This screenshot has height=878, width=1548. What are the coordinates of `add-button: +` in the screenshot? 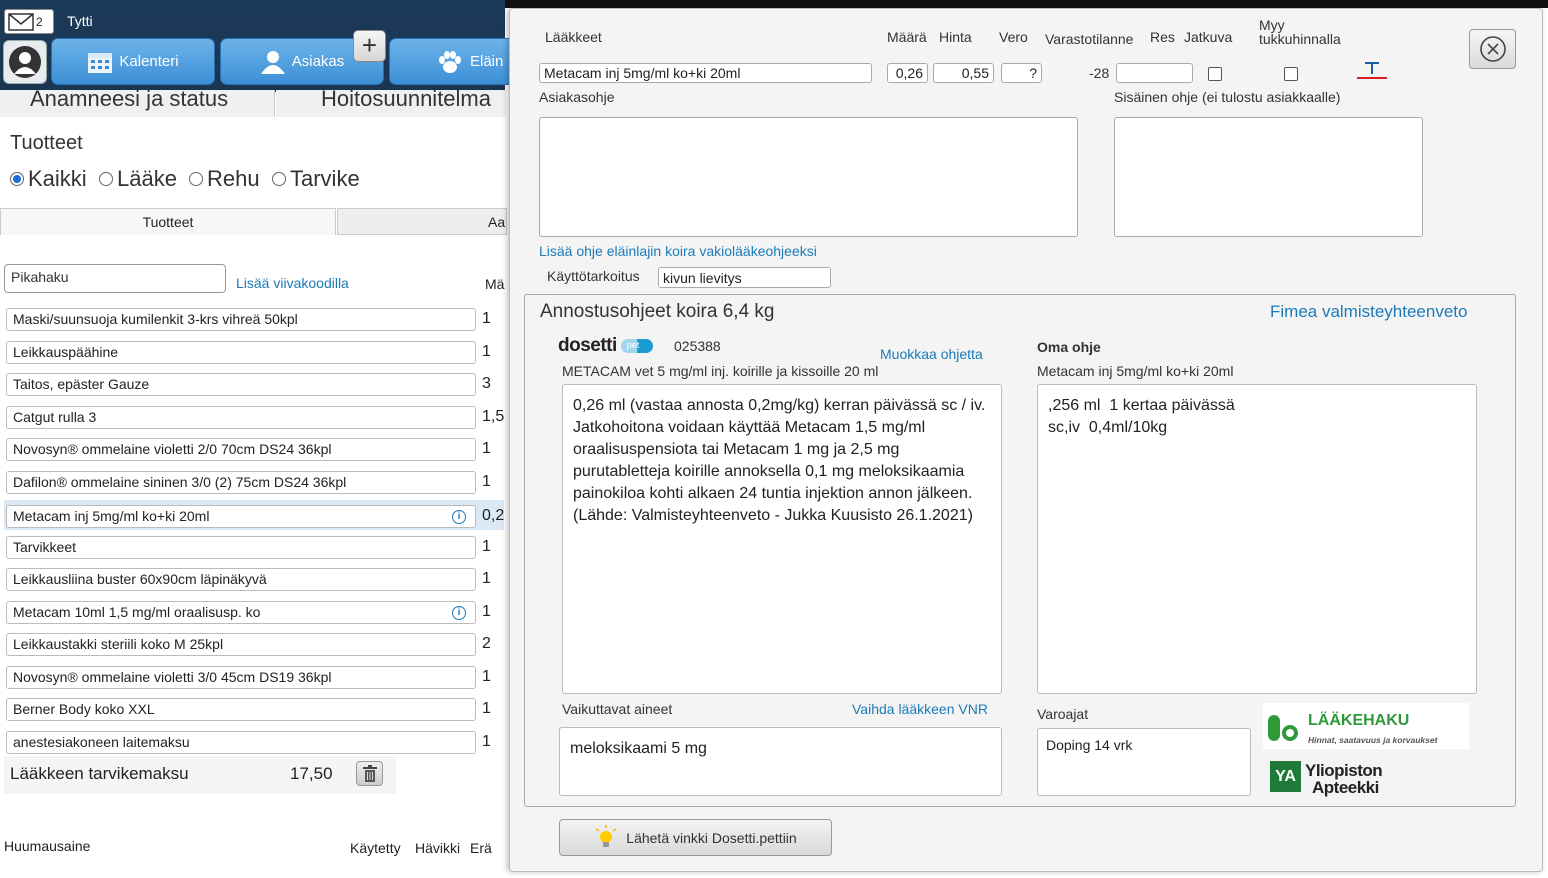 It's located at (369, 46).